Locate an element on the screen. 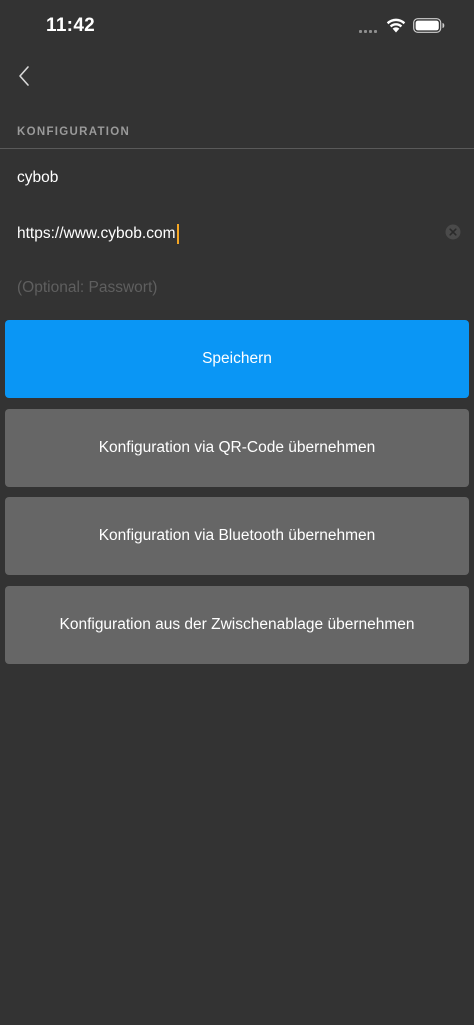  wifi-icon is located at coordinates (396, 25).